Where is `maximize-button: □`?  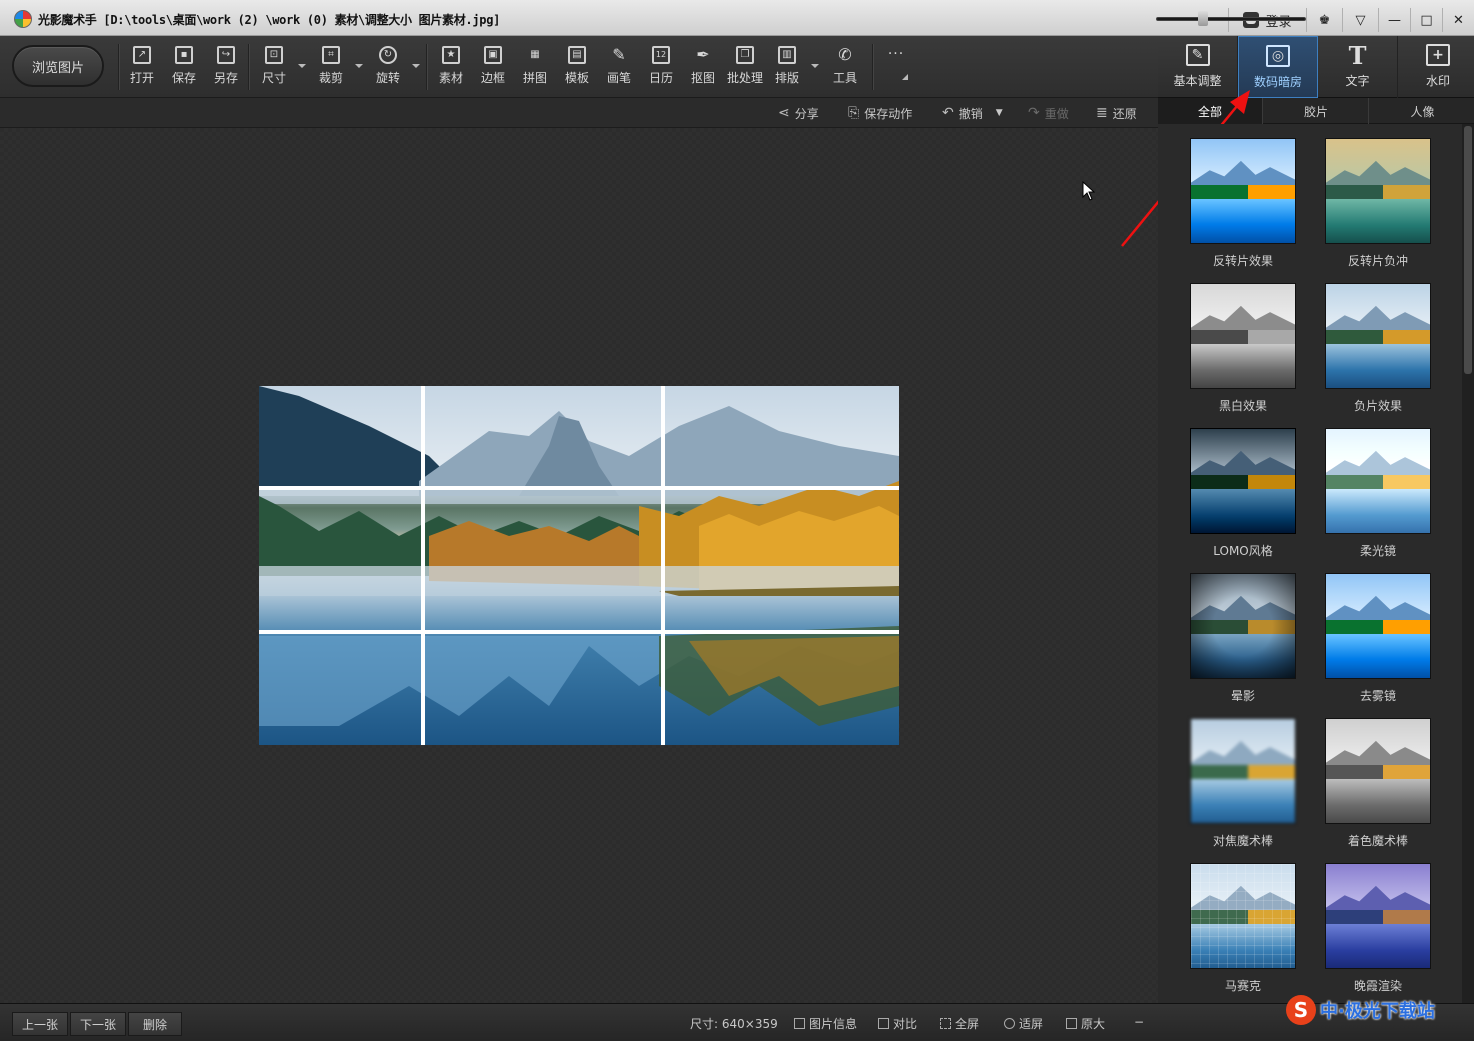 maximize-button: □ is located at coordinates (1426, 20).